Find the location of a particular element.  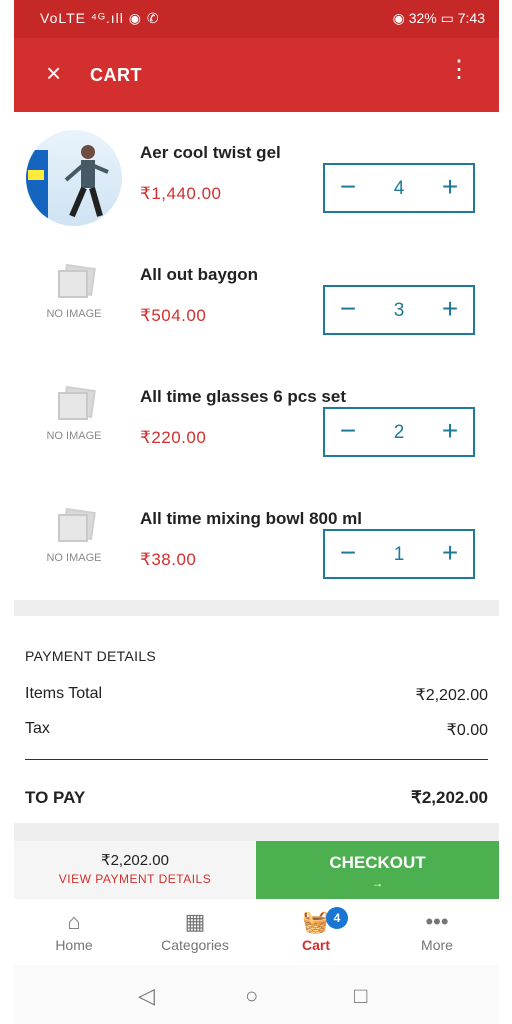

product-price: ₹504.00 is located at coordinates (173, 315).